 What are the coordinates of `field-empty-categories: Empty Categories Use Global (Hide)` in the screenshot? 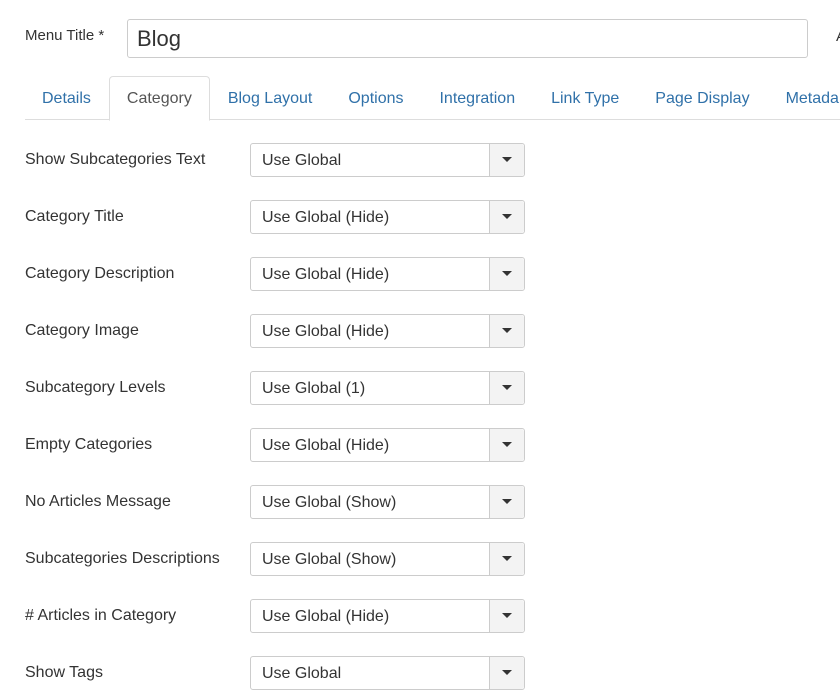 It's located at (420, 446).